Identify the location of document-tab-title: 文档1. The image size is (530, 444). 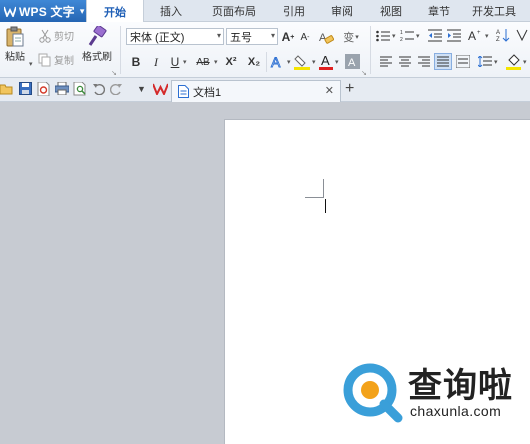
(207, 92).